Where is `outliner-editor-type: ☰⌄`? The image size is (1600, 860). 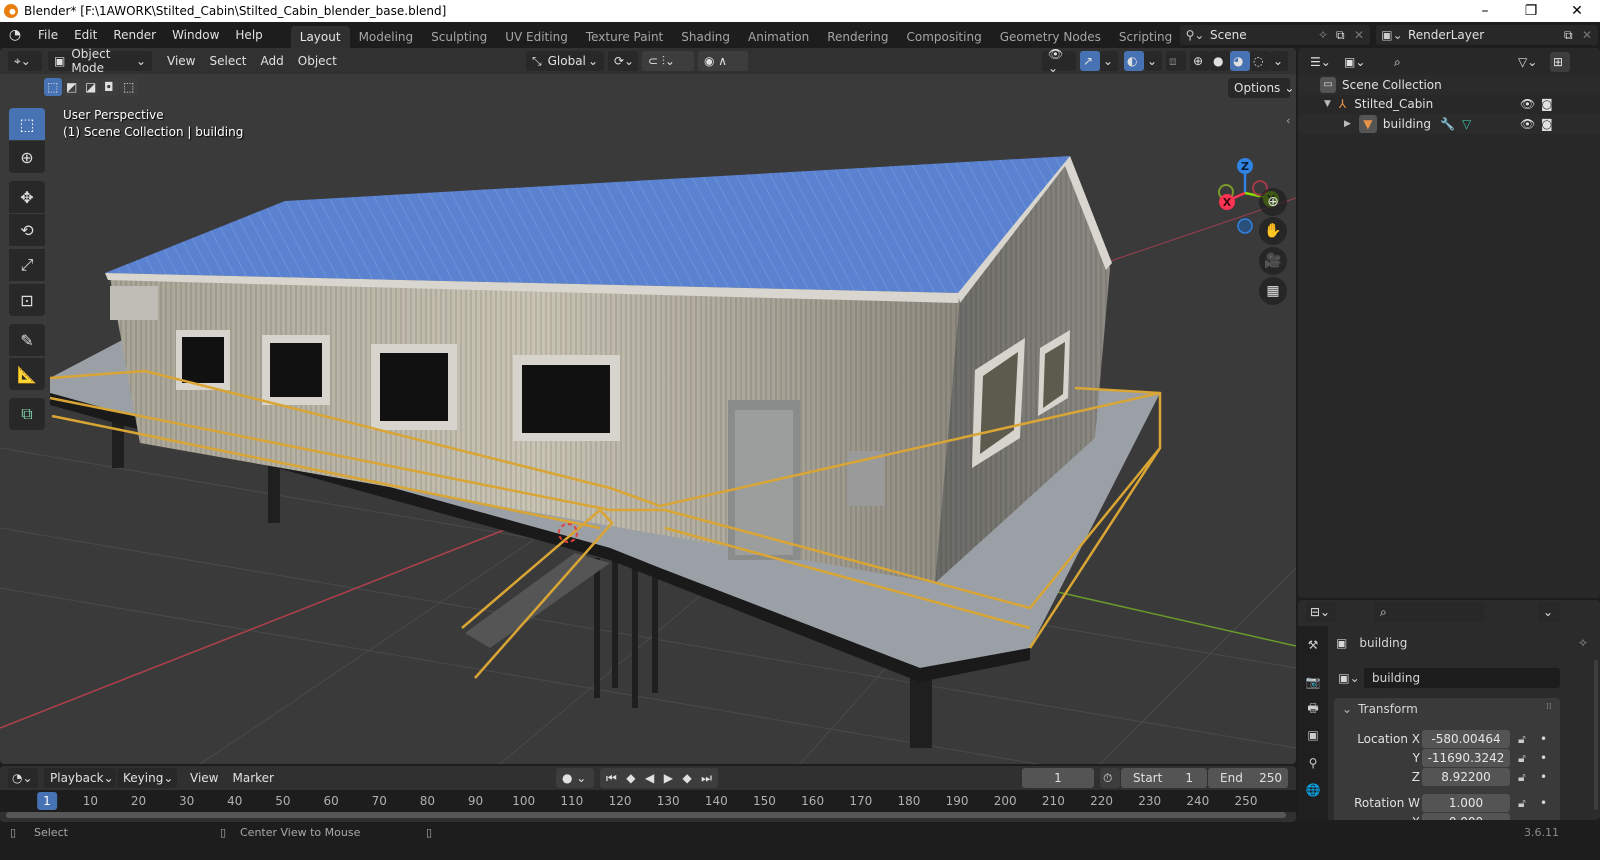
outliner-editor-type: ☰⌄ is located at coordinates (1321, 62).